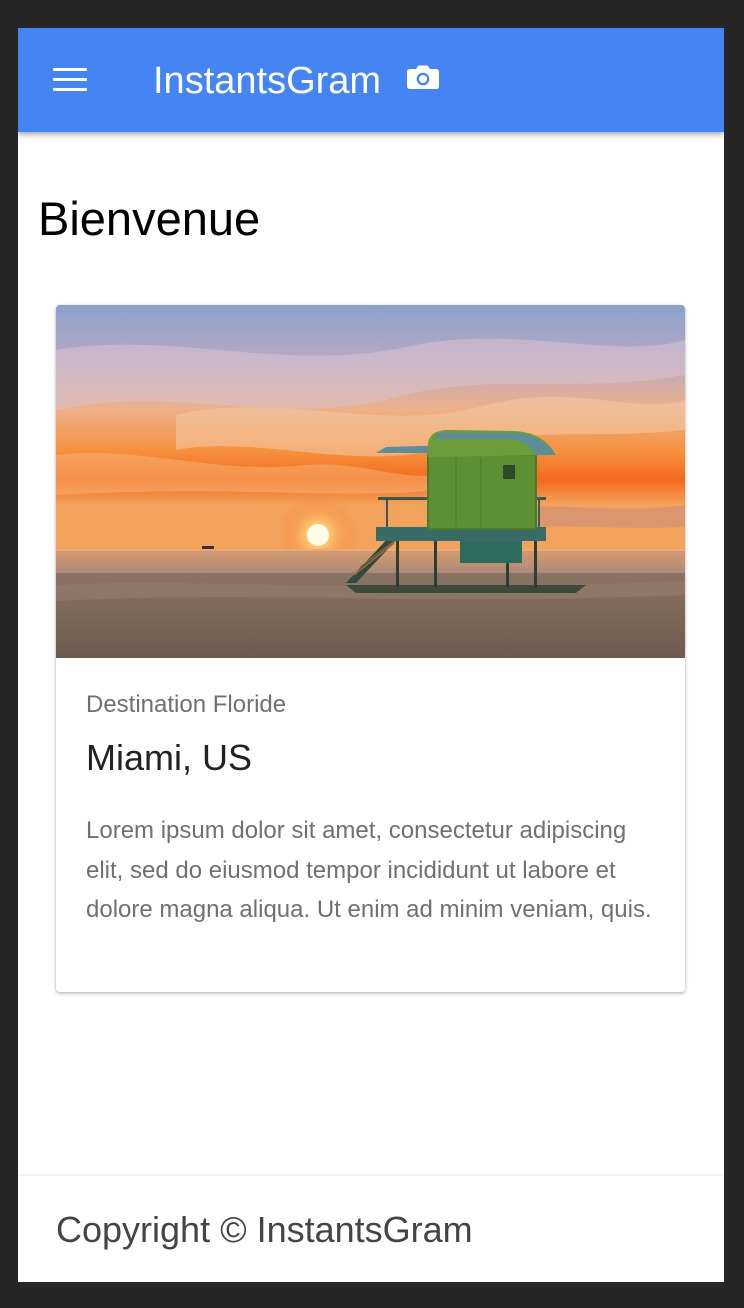 The image size is (744, 1308). I want to click on footer-copyright: Copyright © InstantsGram, so click(264, 1229).